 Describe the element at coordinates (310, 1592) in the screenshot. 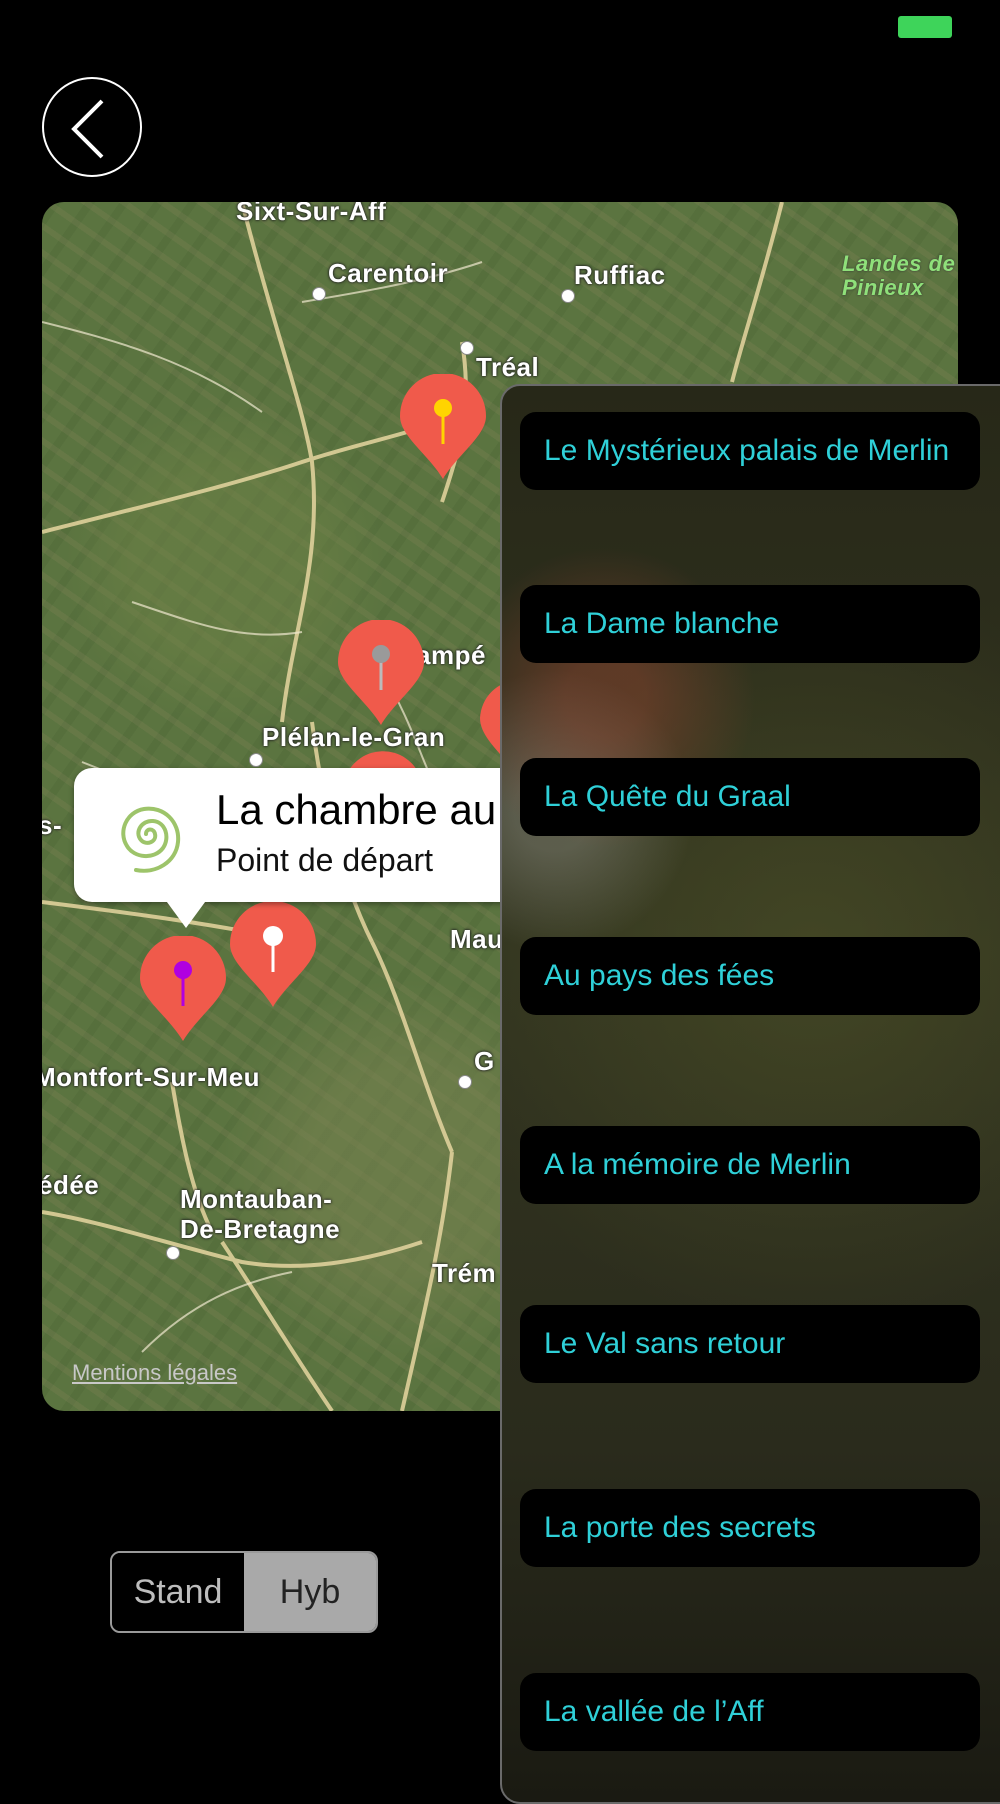

I see `segment-hybrid: Hyb` at that location.